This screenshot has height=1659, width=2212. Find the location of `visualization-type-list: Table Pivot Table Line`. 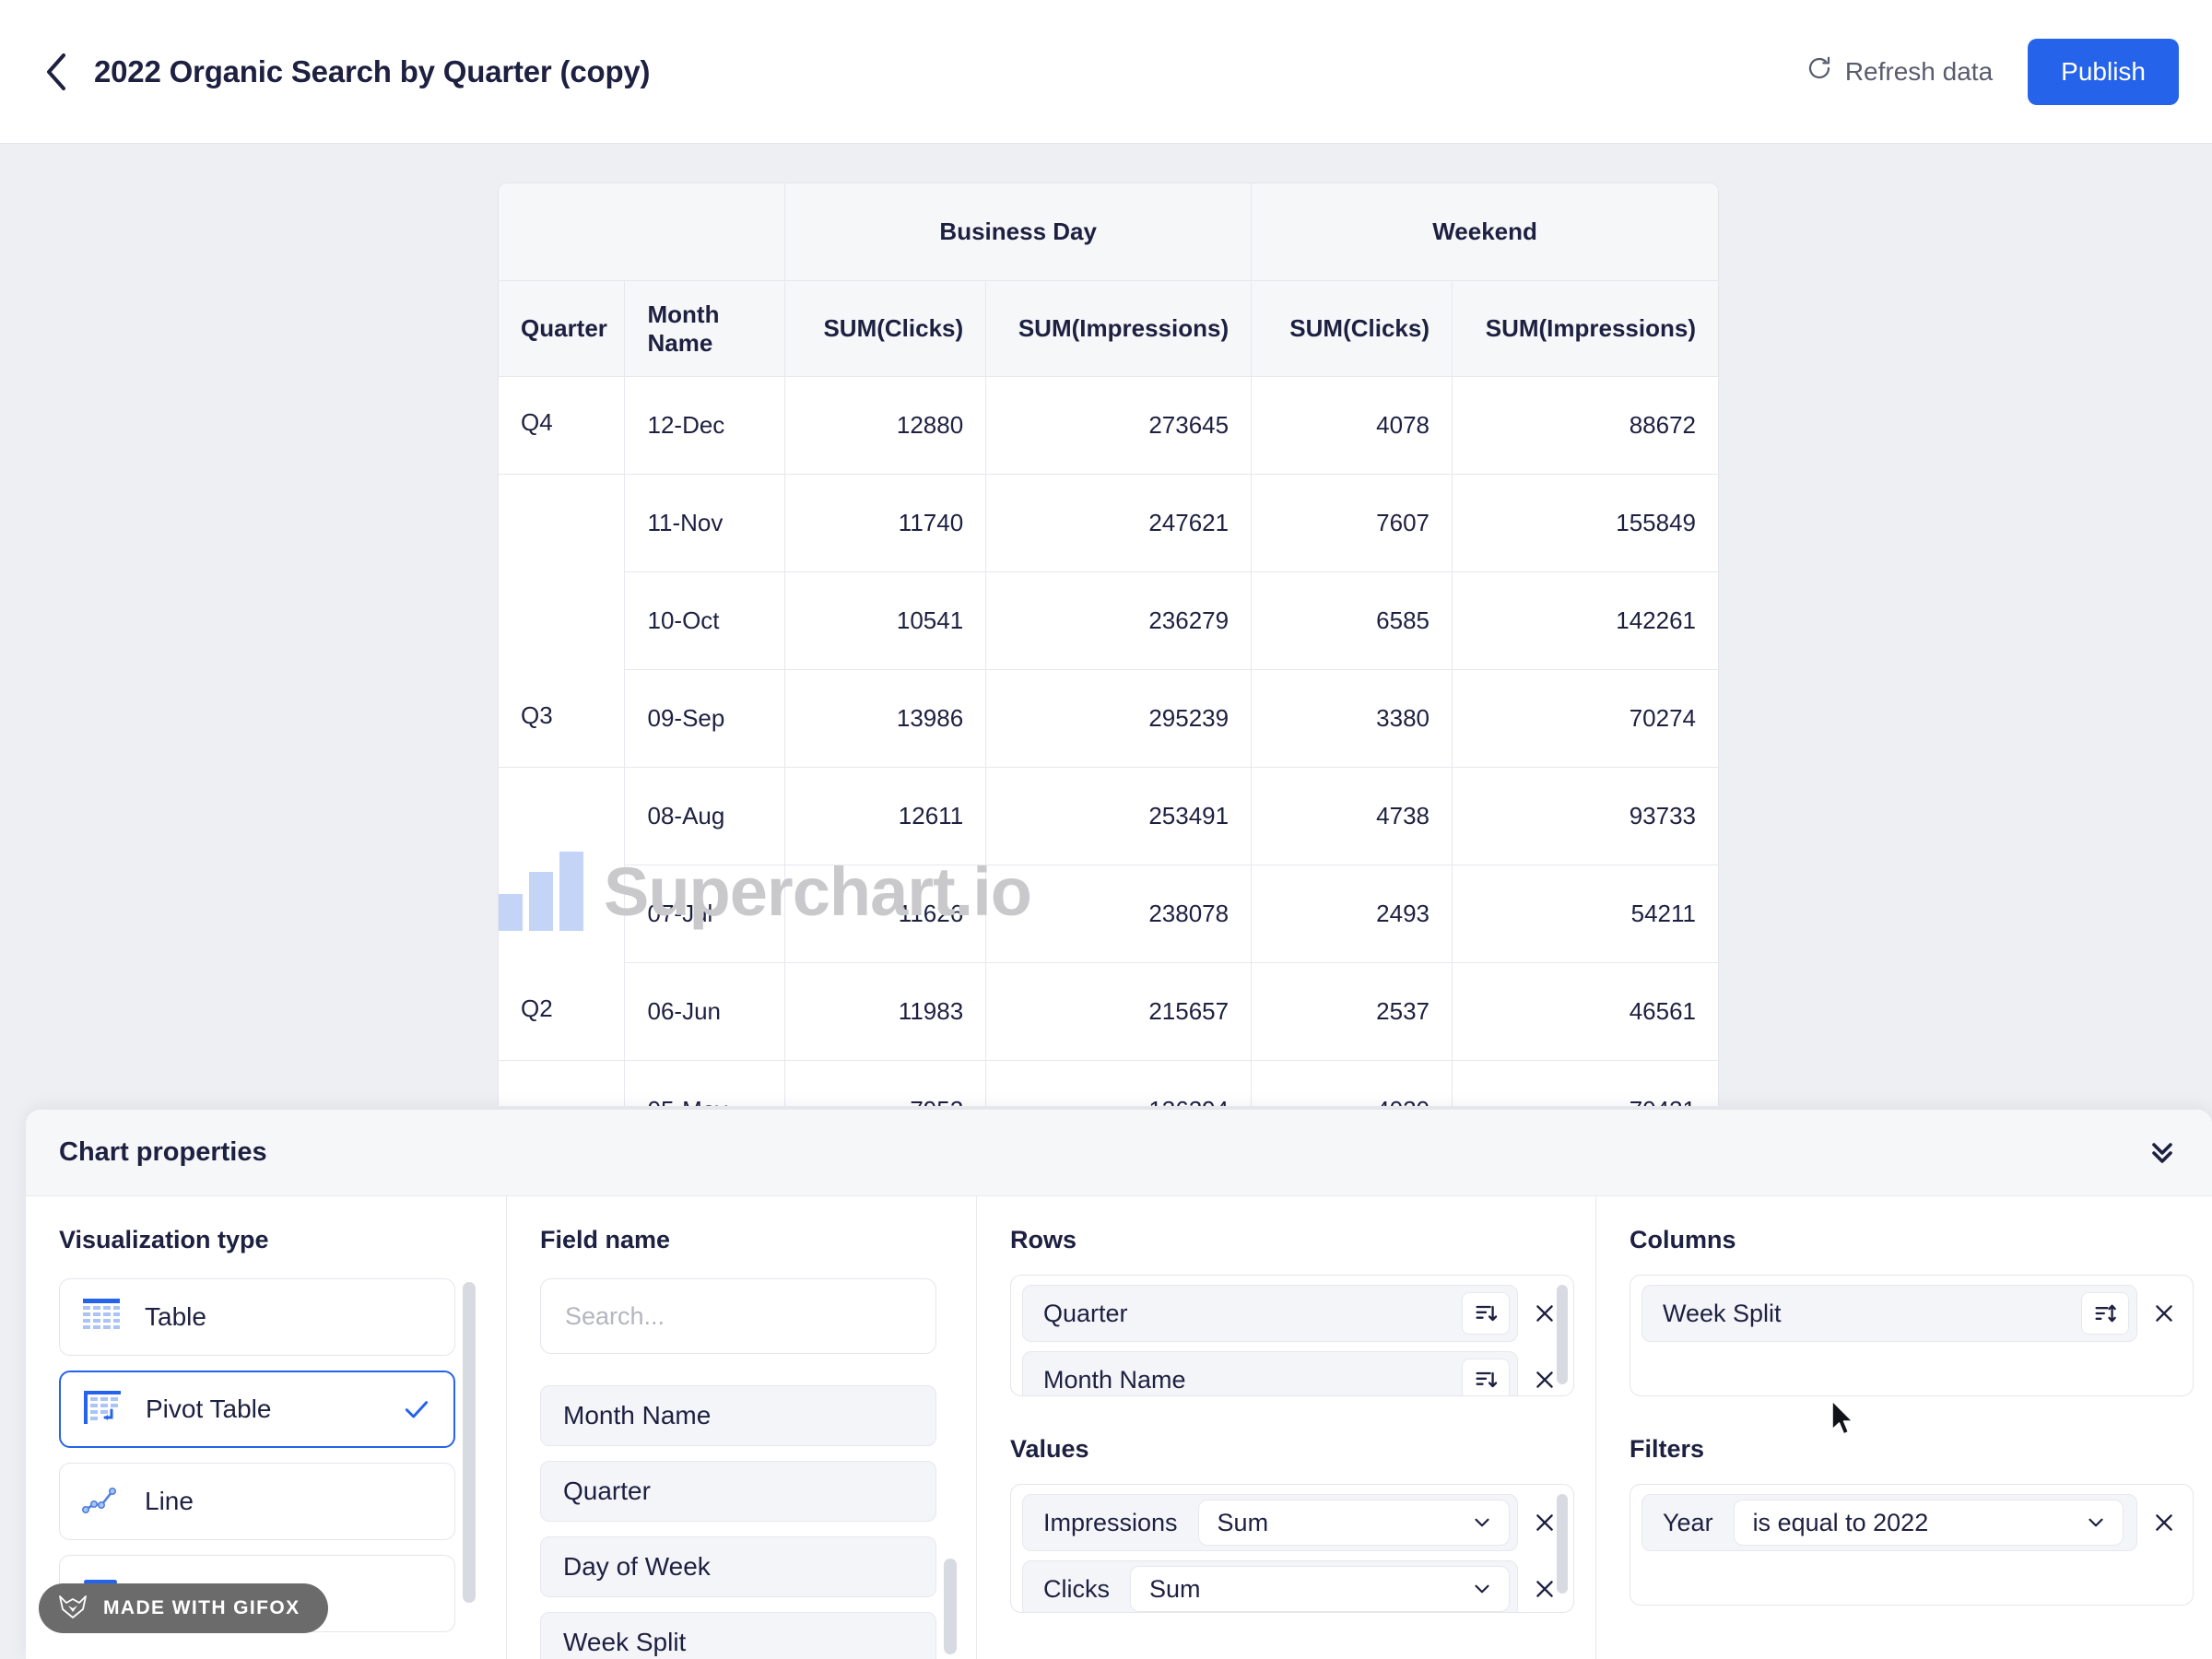

visualization-type-list: Table Pivot Table Line is located at coordinates (267, 1455).